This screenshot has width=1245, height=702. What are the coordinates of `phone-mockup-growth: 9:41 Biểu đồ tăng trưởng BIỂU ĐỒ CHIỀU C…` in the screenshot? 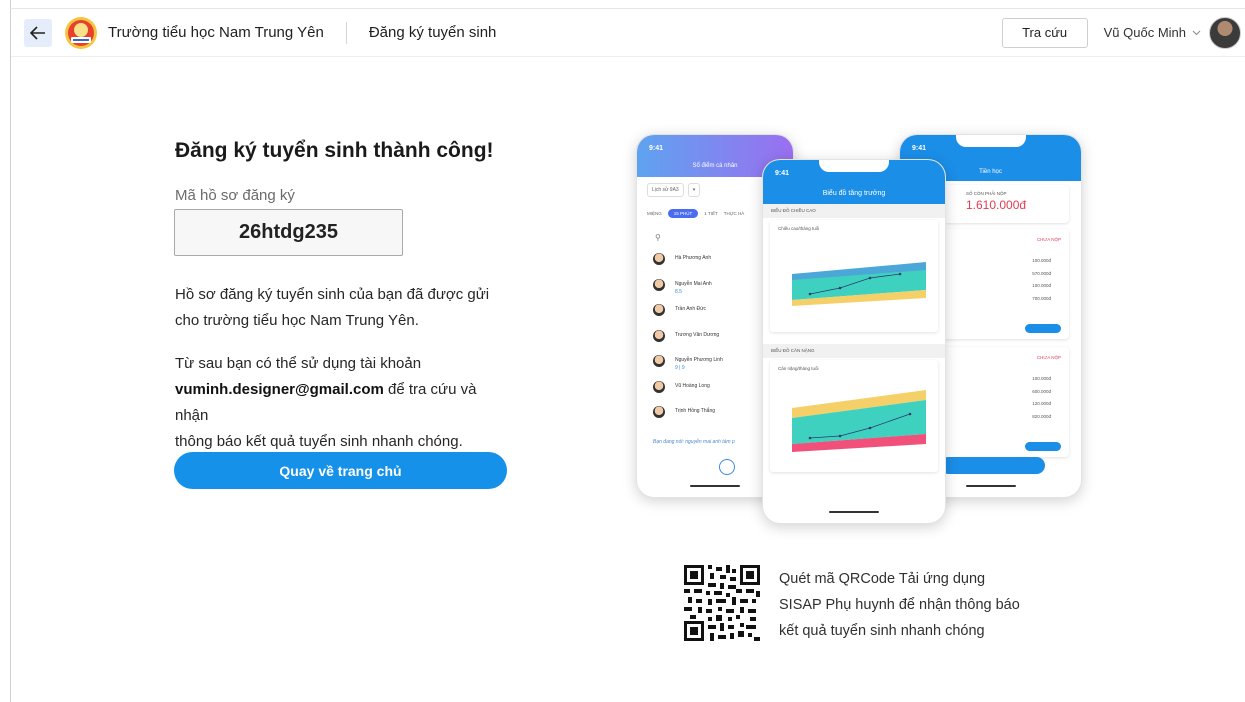 It's located at (854, 341).